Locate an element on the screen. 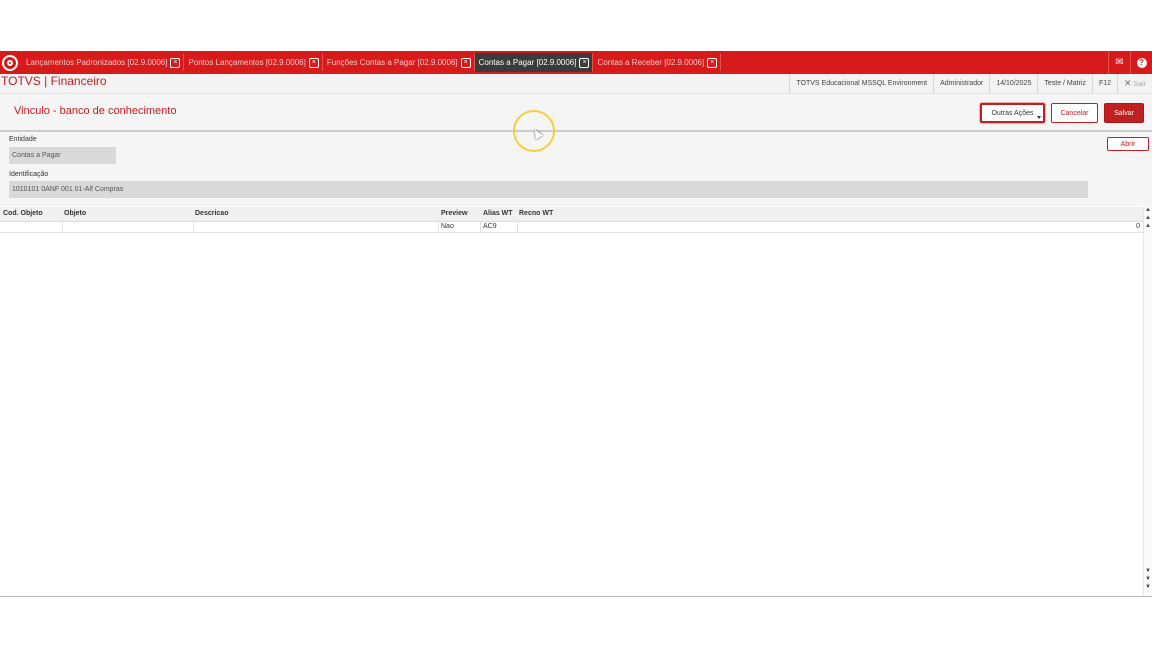 This screenshot has height=648, width=1152. col-recno-wt: Recno WT is located at coordinates (536, 214).